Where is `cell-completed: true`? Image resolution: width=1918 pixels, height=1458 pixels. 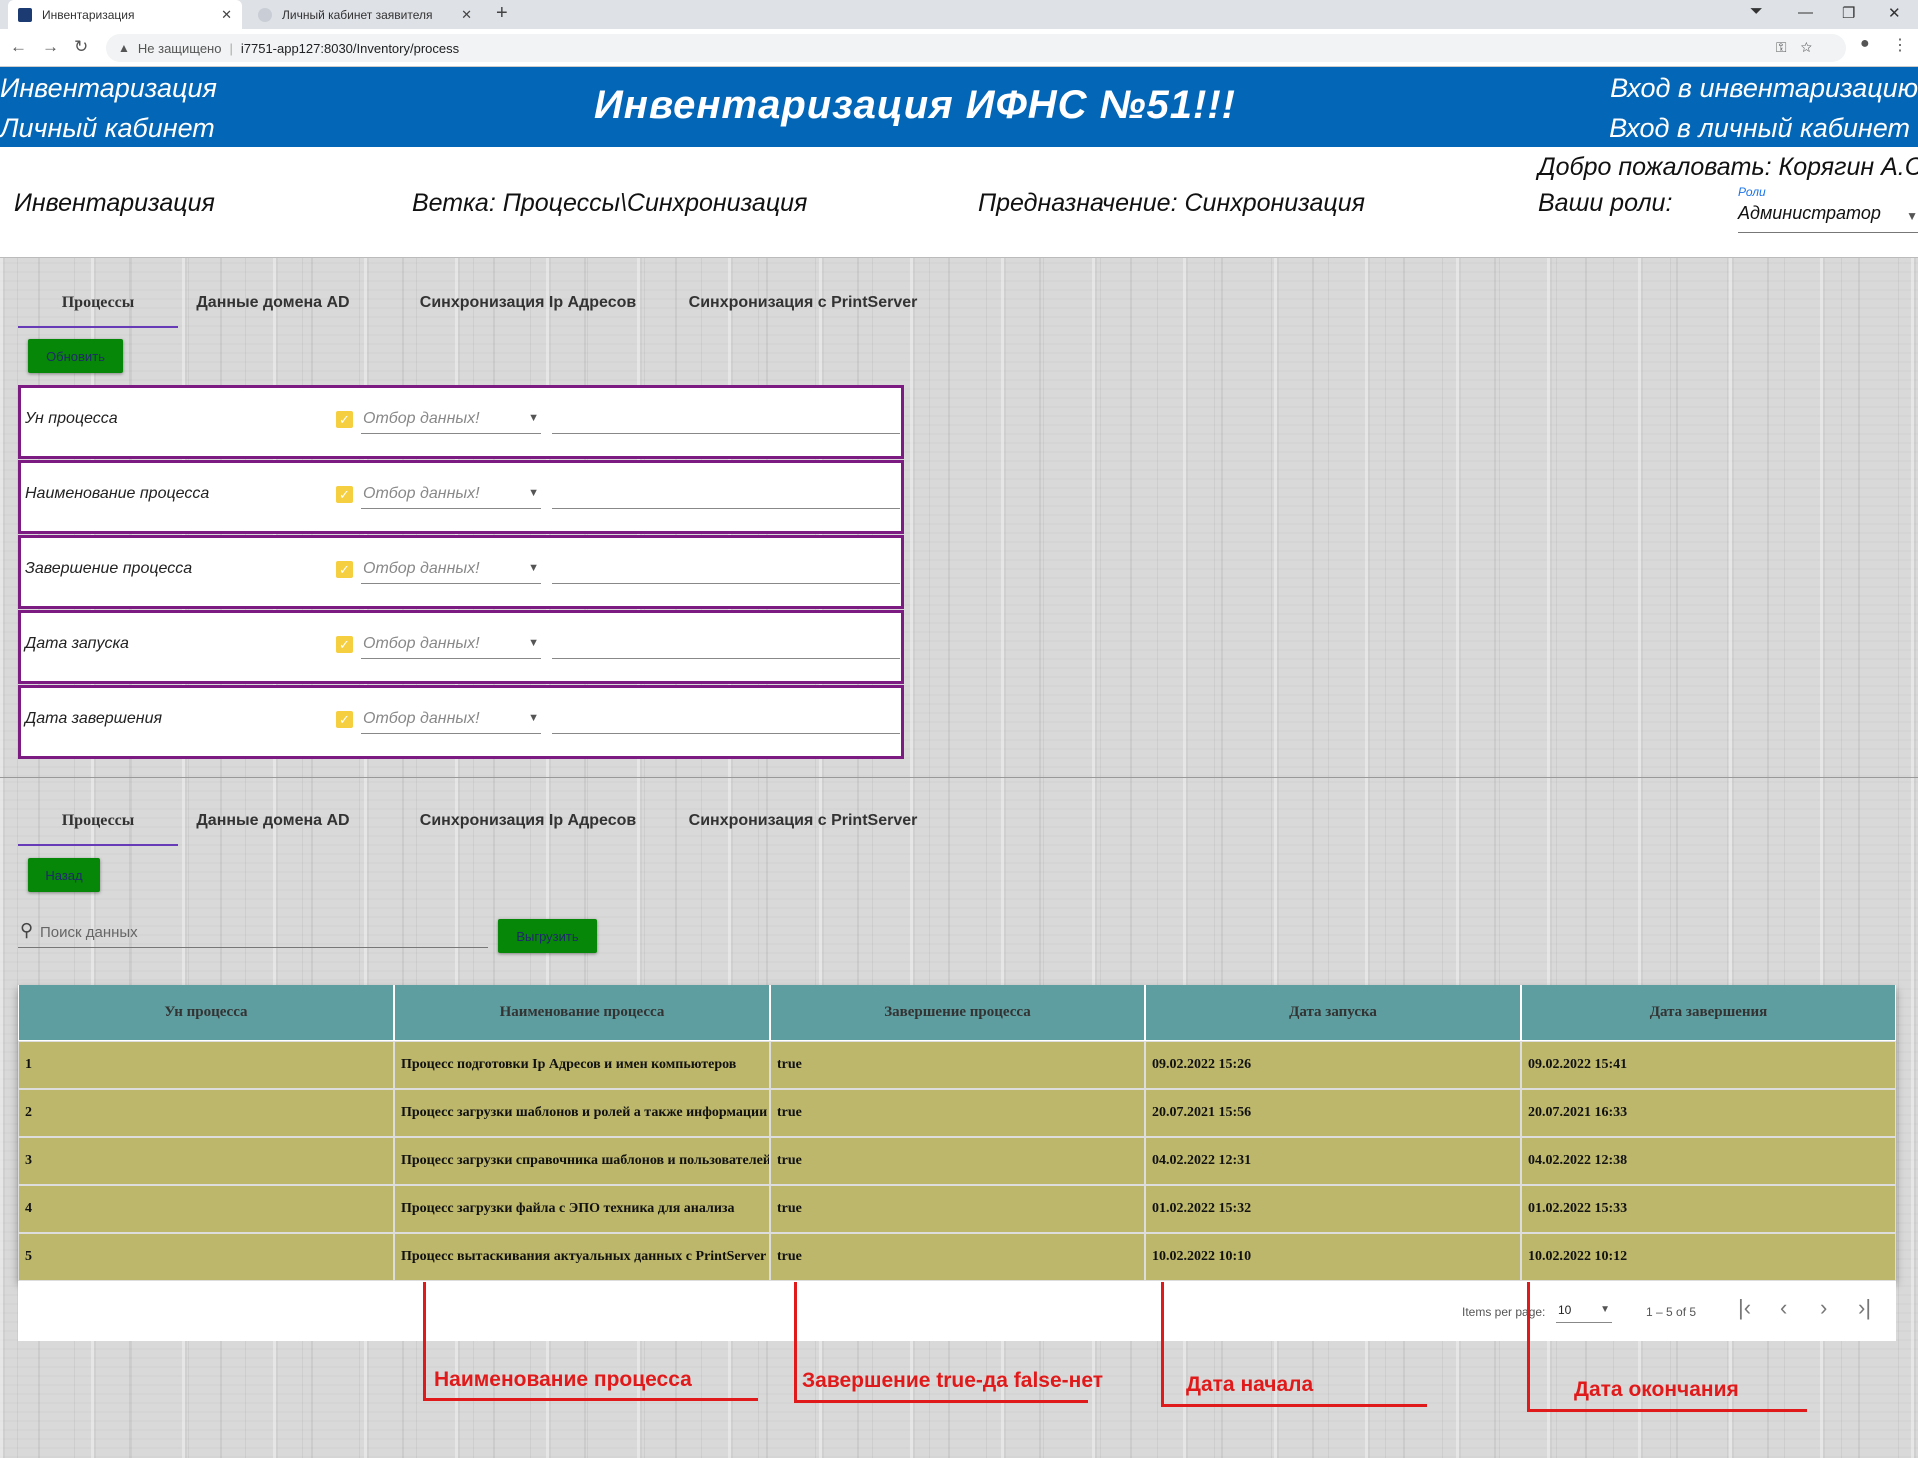
cell-completed: true is located at coordinates (957, 1161).